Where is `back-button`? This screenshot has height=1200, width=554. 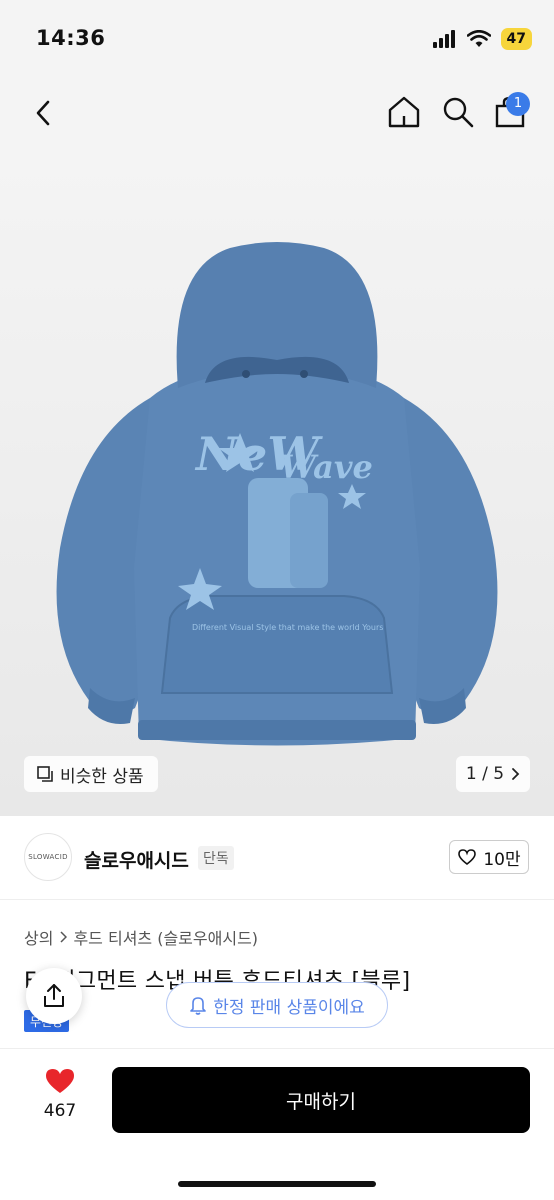
back-button is located at coordinates (43, 113).